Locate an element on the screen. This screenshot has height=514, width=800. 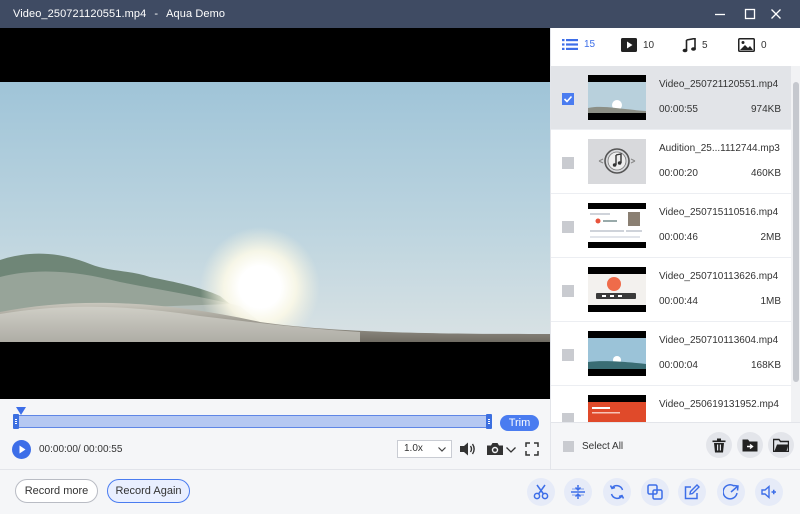
list-item: Video_250619131952.mp4 is located at coordinates (671, 404).